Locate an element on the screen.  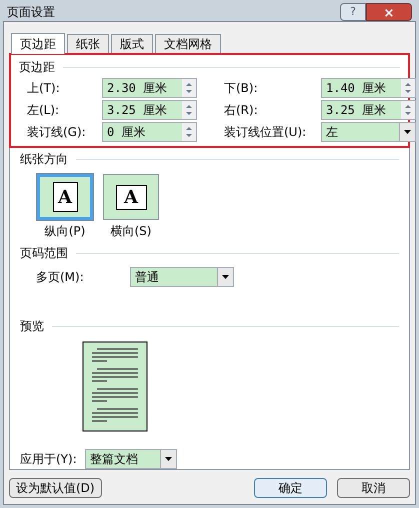
section-heading: 预览 is located at coordinates (32, 326).